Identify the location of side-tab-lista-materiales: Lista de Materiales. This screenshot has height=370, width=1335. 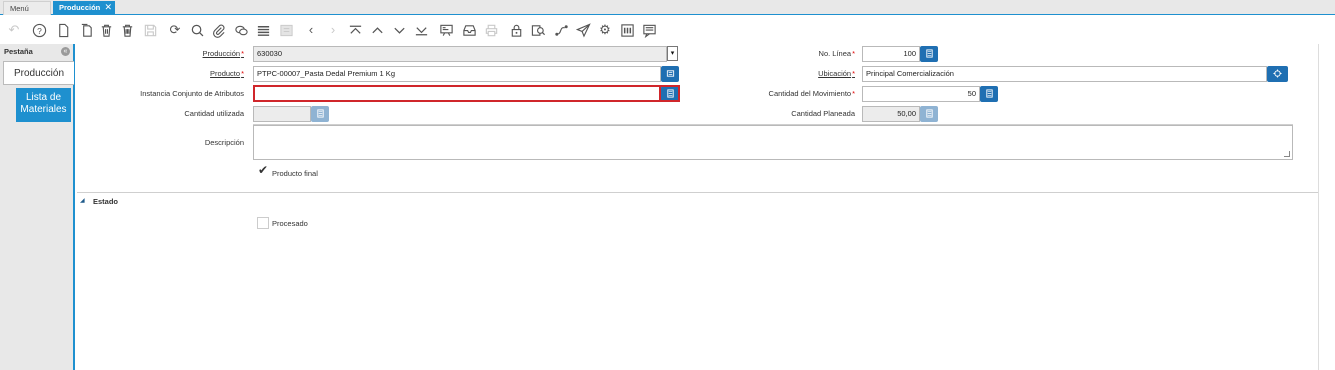
(43, 105).